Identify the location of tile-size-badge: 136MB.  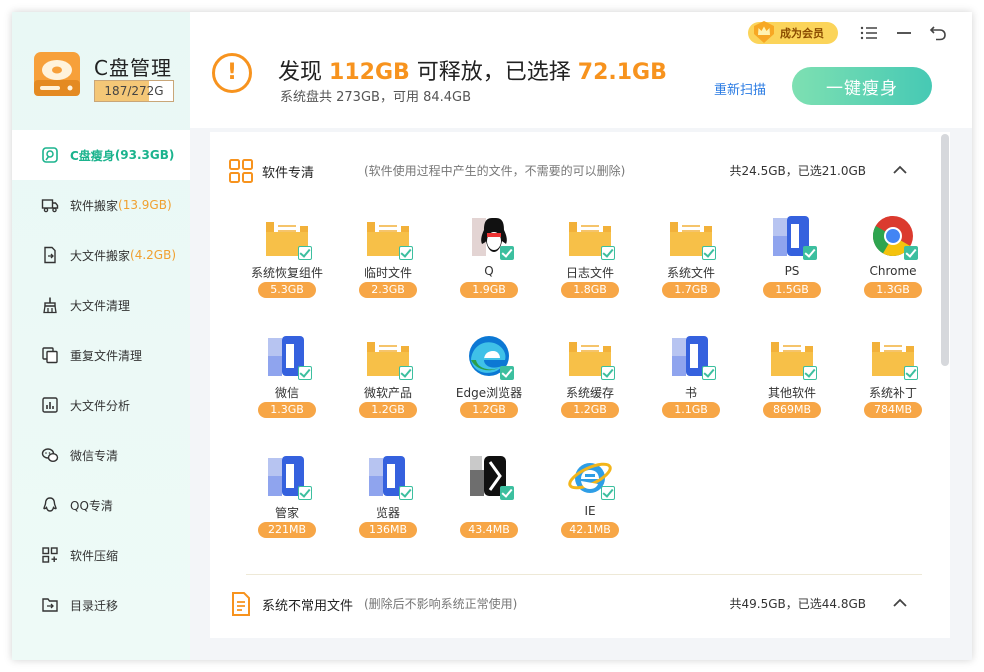
(388, 530).